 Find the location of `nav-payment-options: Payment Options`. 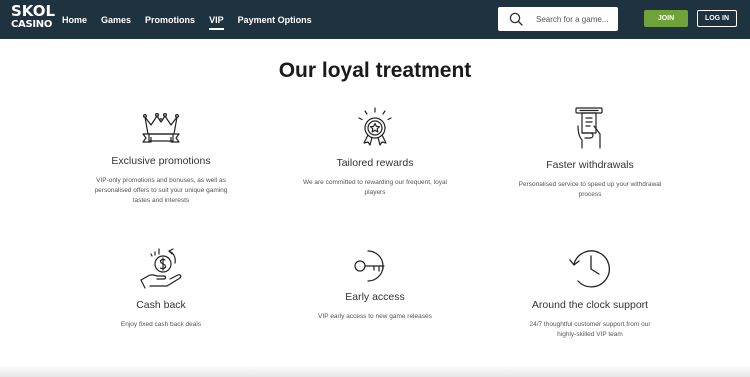

nav-payment-options: Payment Options is located at coordinates (275, 20).